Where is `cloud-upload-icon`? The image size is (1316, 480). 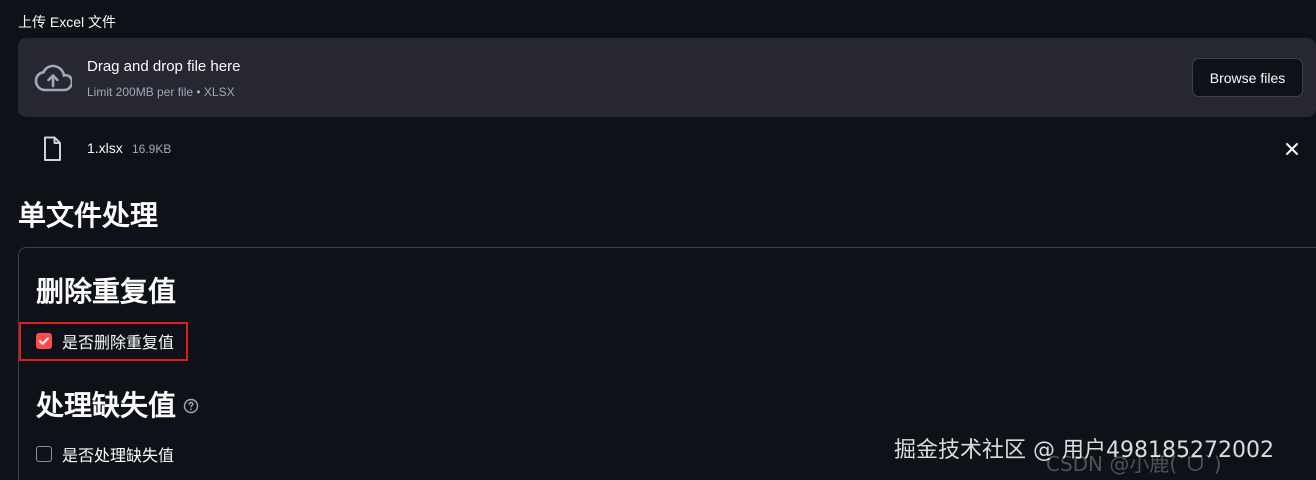
cloud-upload-icon is located at coordinates (53, 78).